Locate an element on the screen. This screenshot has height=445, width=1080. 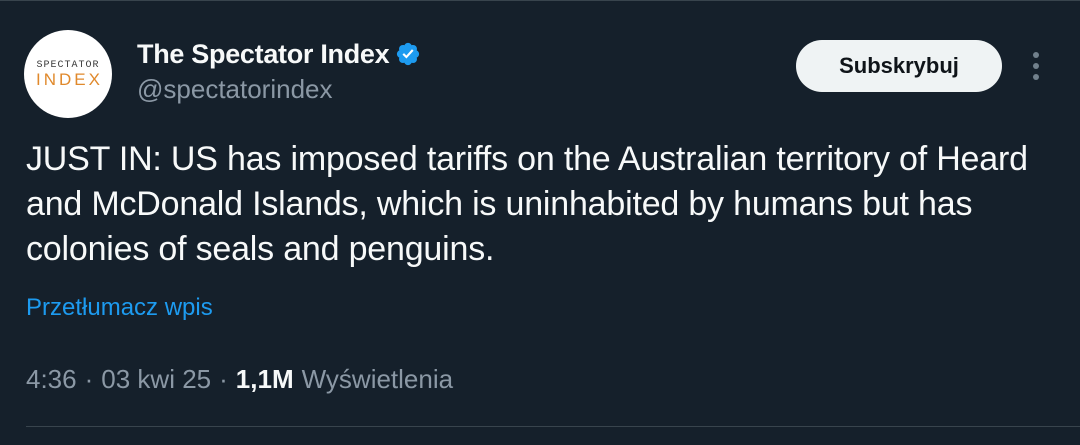
tweet-date: 03 kwi 25 is located at coordinates (156, 379).